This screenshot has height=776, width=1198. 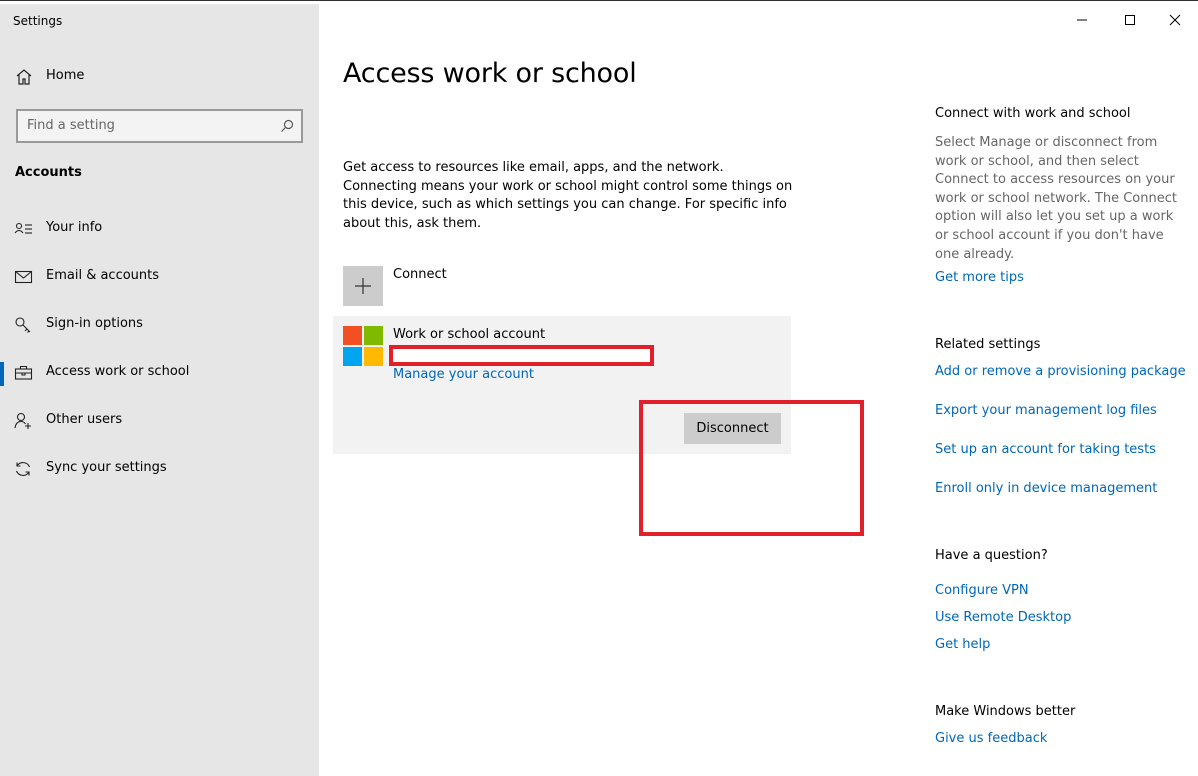 I want to click on make-windows-better-heading: Make Windows better, so click(x=1005, y=711).